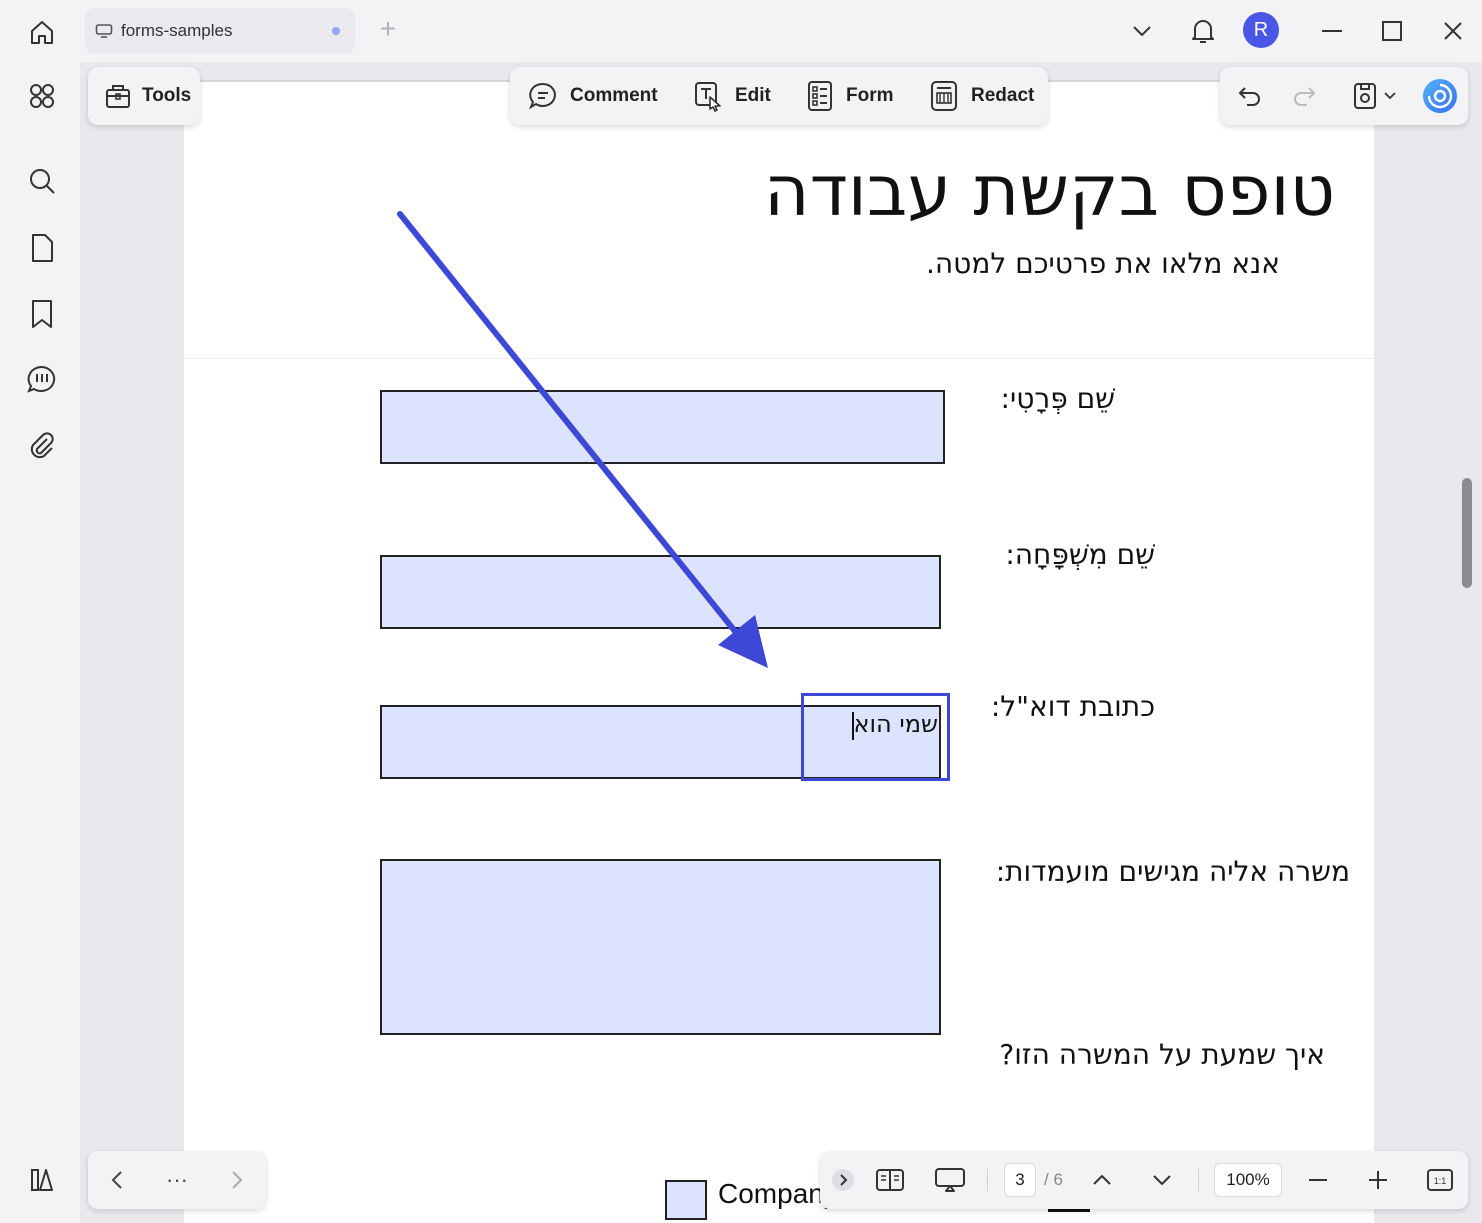 The image size is (1482, 1223). I want to click on main-toolbar: Comment Edit Form Redact, so click(779, 96).